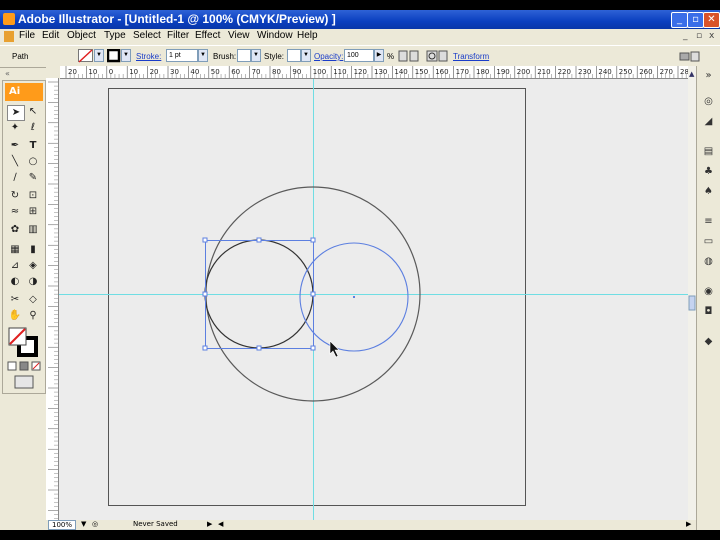 This screenshot has width=720, height=540. What do you see at coordinates (24, 342) in the screenshot?
I see `fill-stroke-swatches` at bounding box center [24, 342].